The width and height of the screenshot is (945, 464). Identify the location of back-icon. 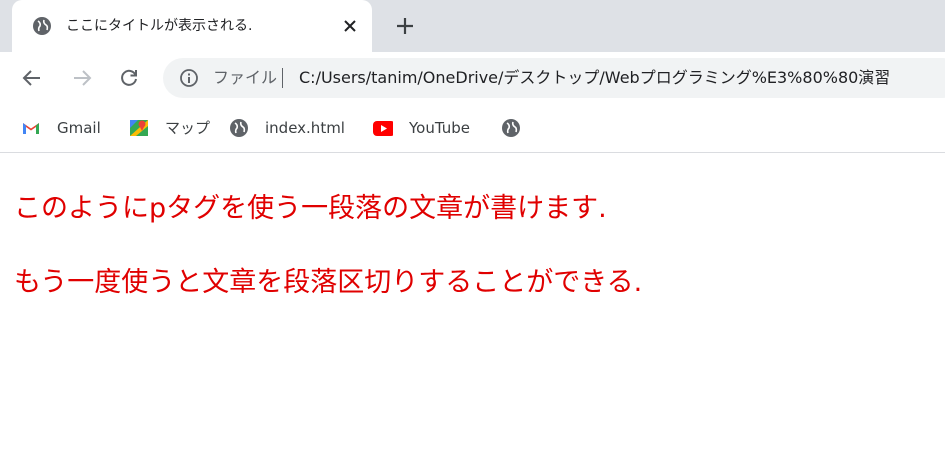
(32, 78).